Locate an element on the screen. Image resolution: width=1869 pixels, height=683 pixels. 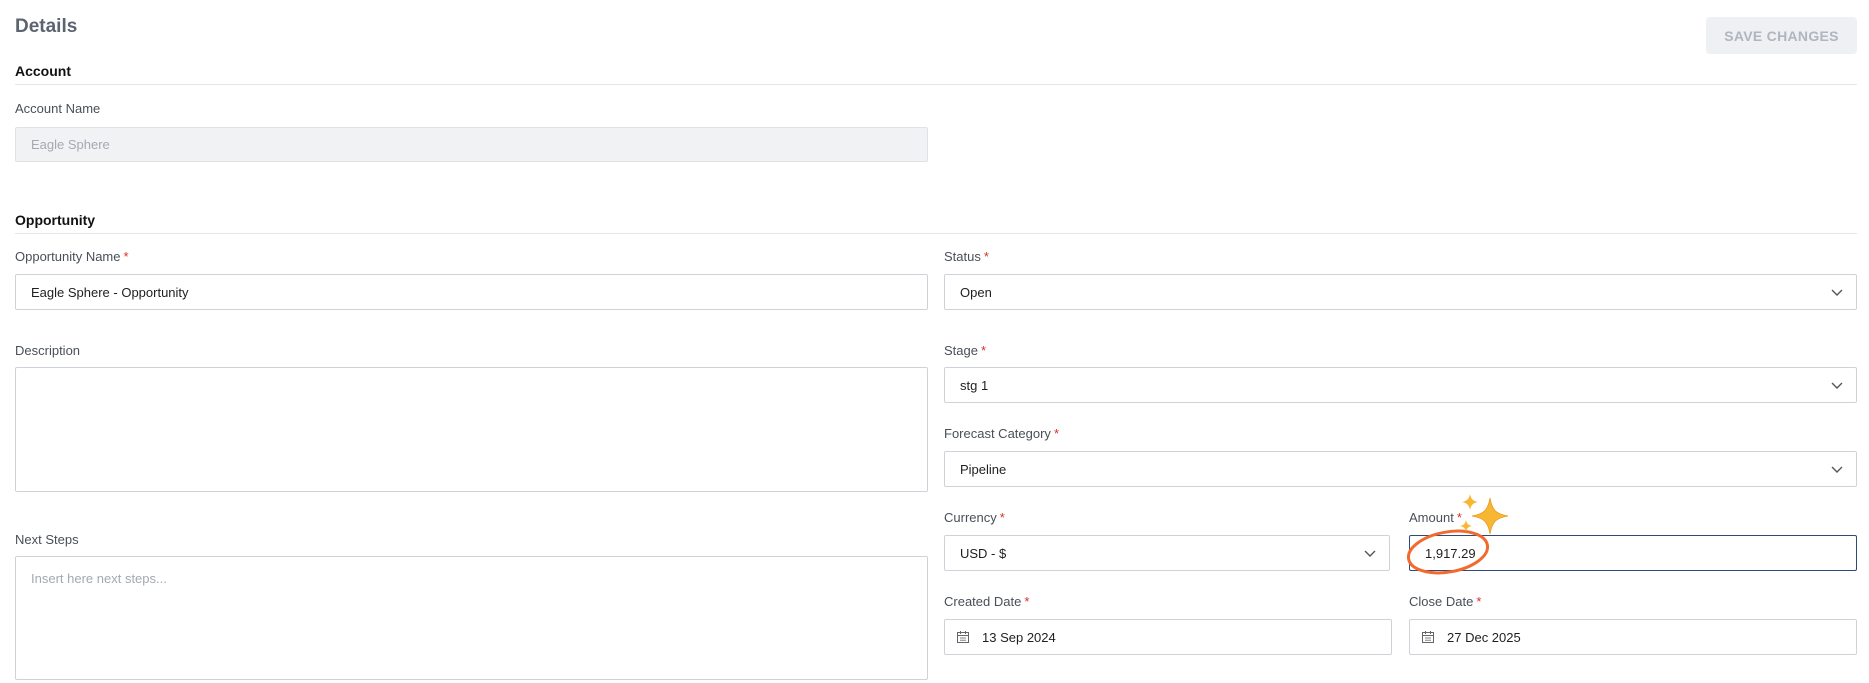
currency-select: USD - $ is located at coordinates (1167, 553).